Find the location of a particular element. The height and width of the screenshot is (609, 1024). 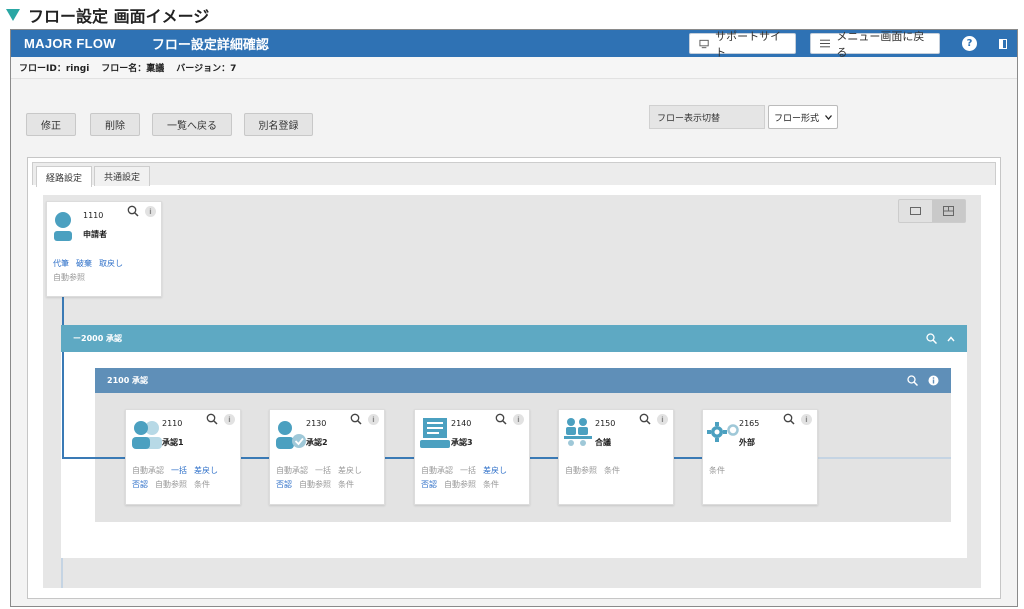

person-icon is located at coordinates (63, 226).